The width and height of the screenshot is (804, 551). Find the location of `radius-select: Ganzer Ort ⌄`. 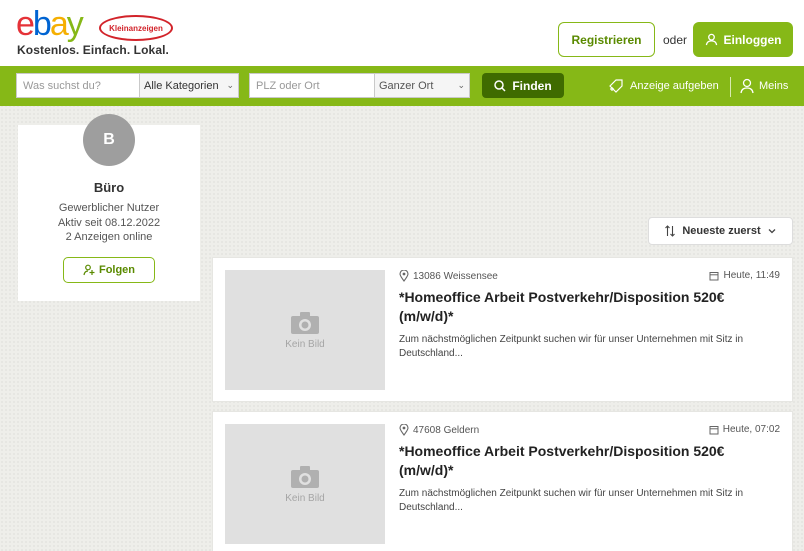

radius-select: Ganzer Ort ⌄ is located at coordinates (422, 85).